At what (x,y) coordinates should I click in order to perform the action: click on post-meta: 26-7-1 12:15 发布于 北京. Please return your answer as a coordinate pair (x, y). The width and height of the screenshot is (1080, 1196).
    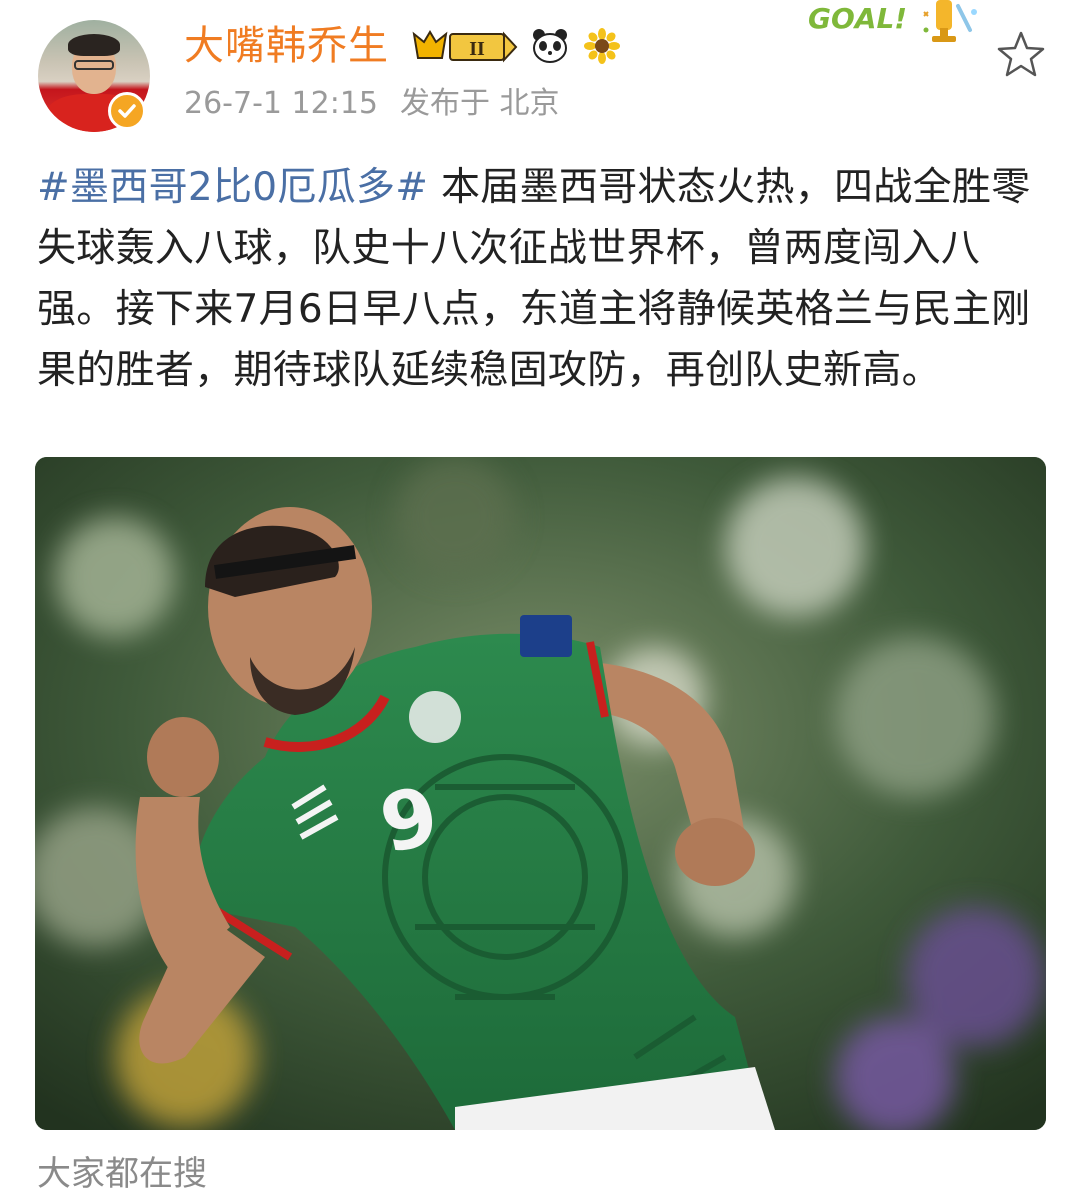
    Looking at the image, I should click on (372, 104).